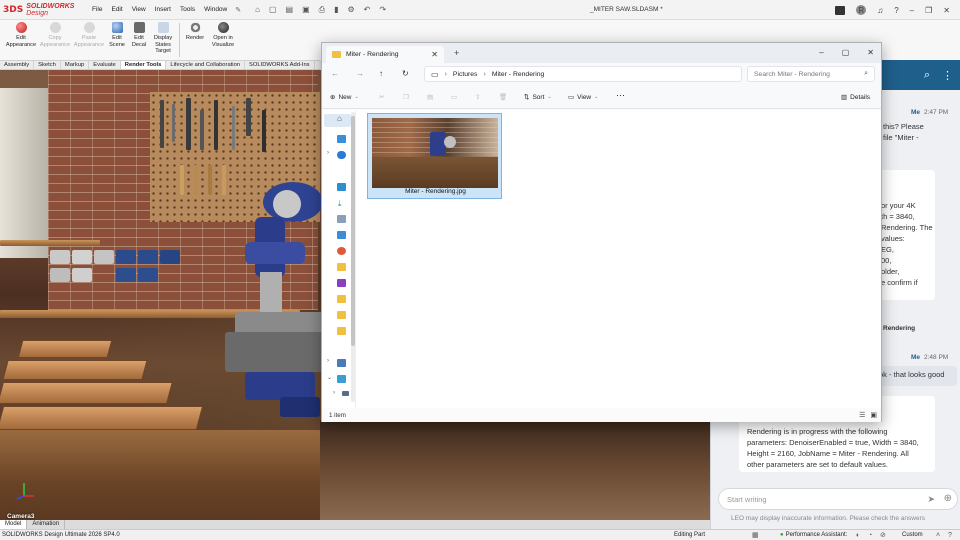  I want to click on tab-assembly: Assembly, so click(17, 65).